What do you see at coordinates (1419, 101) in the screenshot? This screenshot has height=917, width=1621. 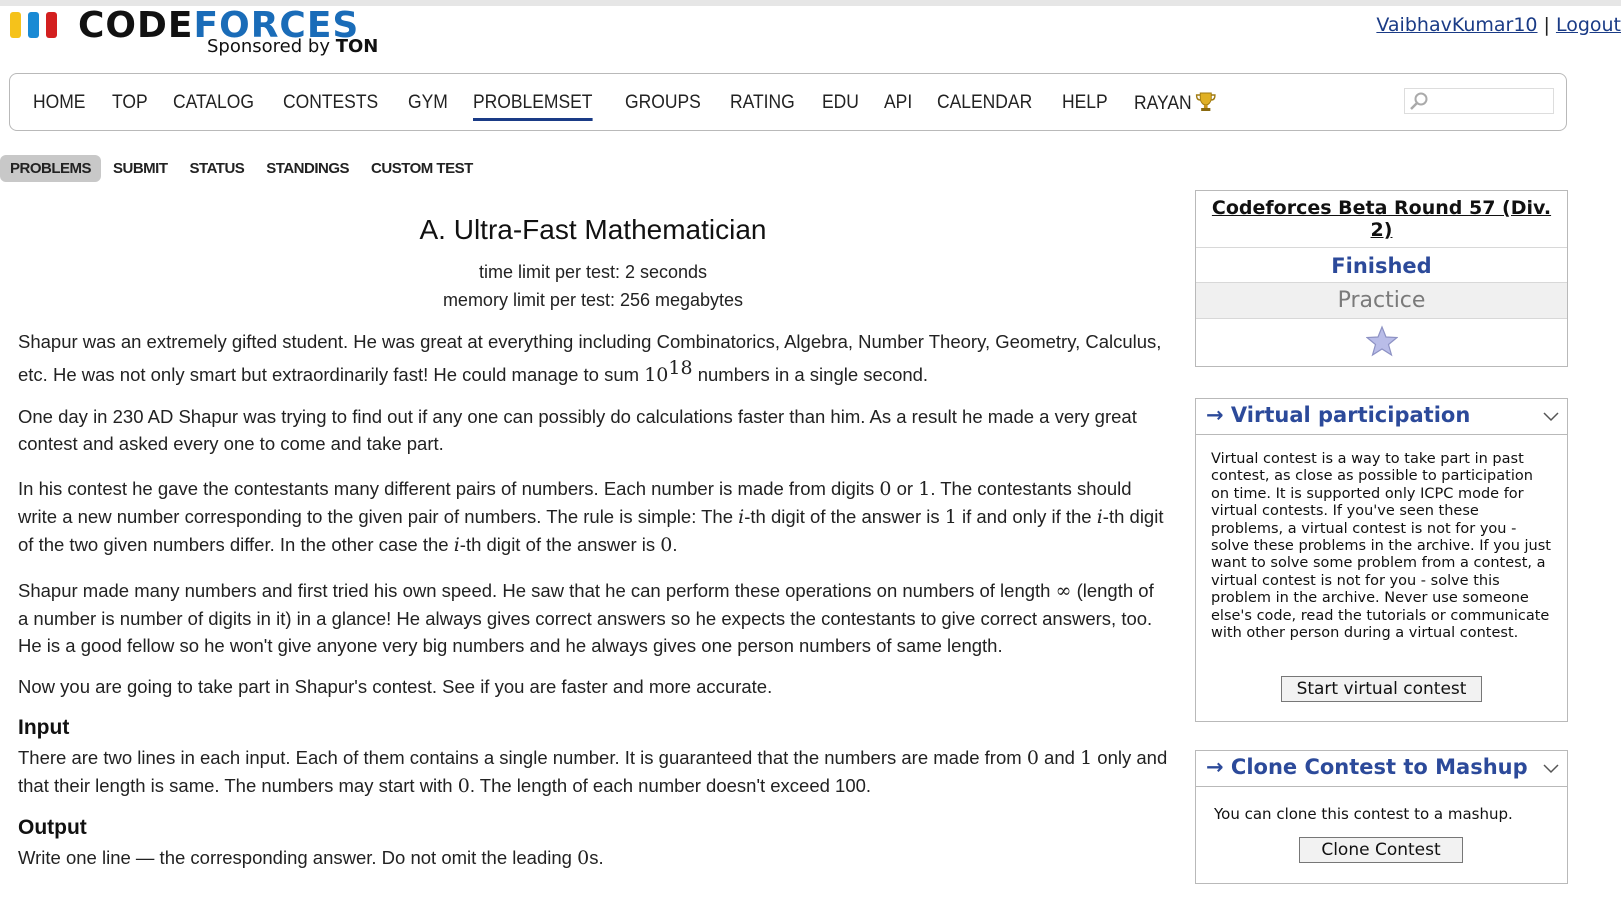 I see `search-icon` at bounding box center [1419, 101].